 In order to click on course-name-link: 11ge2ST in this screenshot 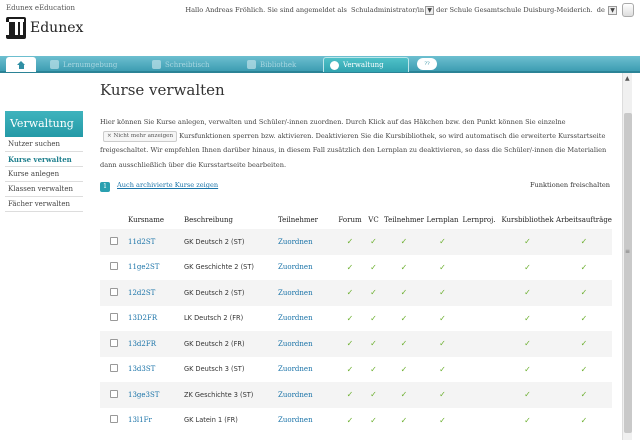, I will do `click(156, 268)`.